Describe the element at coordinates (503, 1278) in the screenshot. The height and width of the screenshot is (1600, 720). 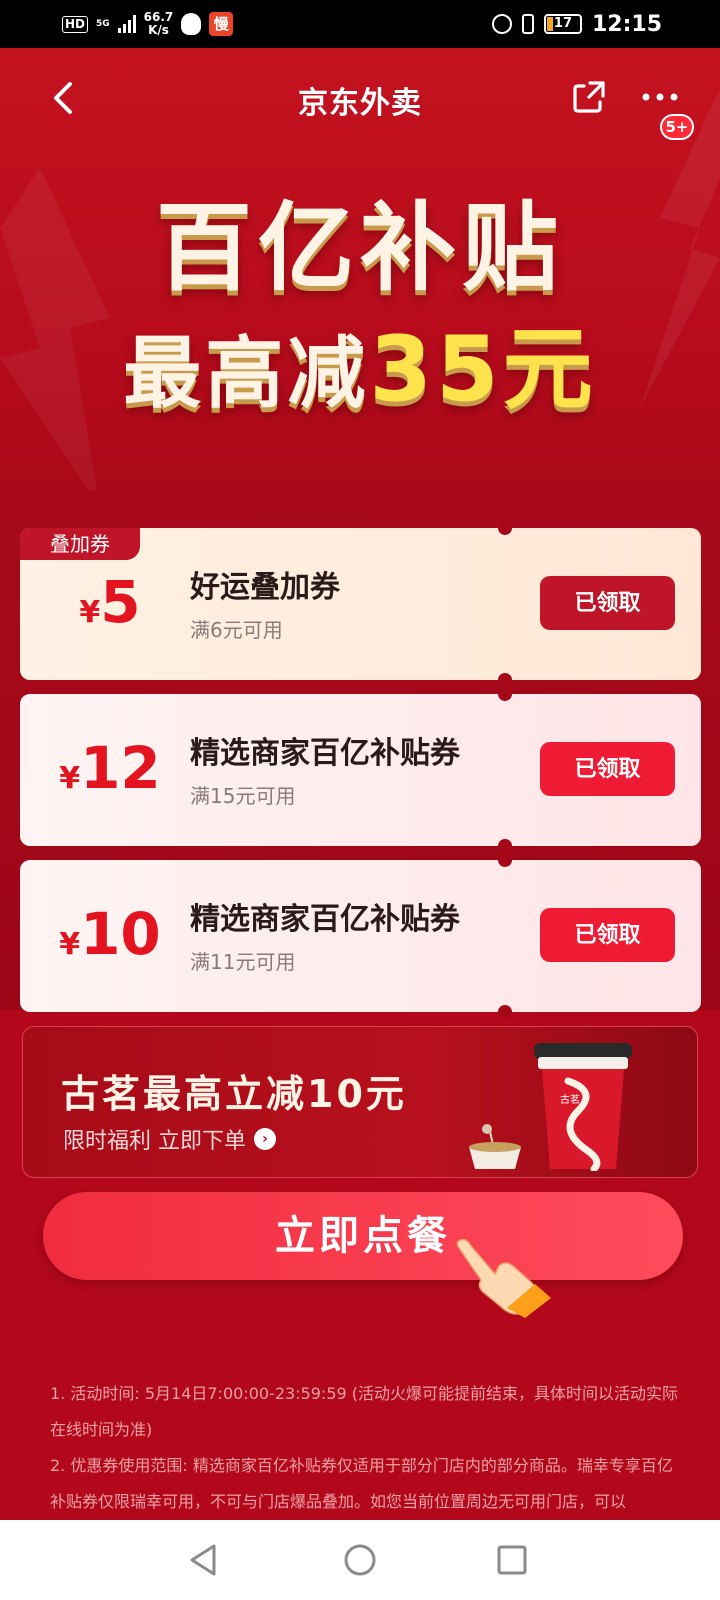
I see `pointing-hand-icon` at that location.